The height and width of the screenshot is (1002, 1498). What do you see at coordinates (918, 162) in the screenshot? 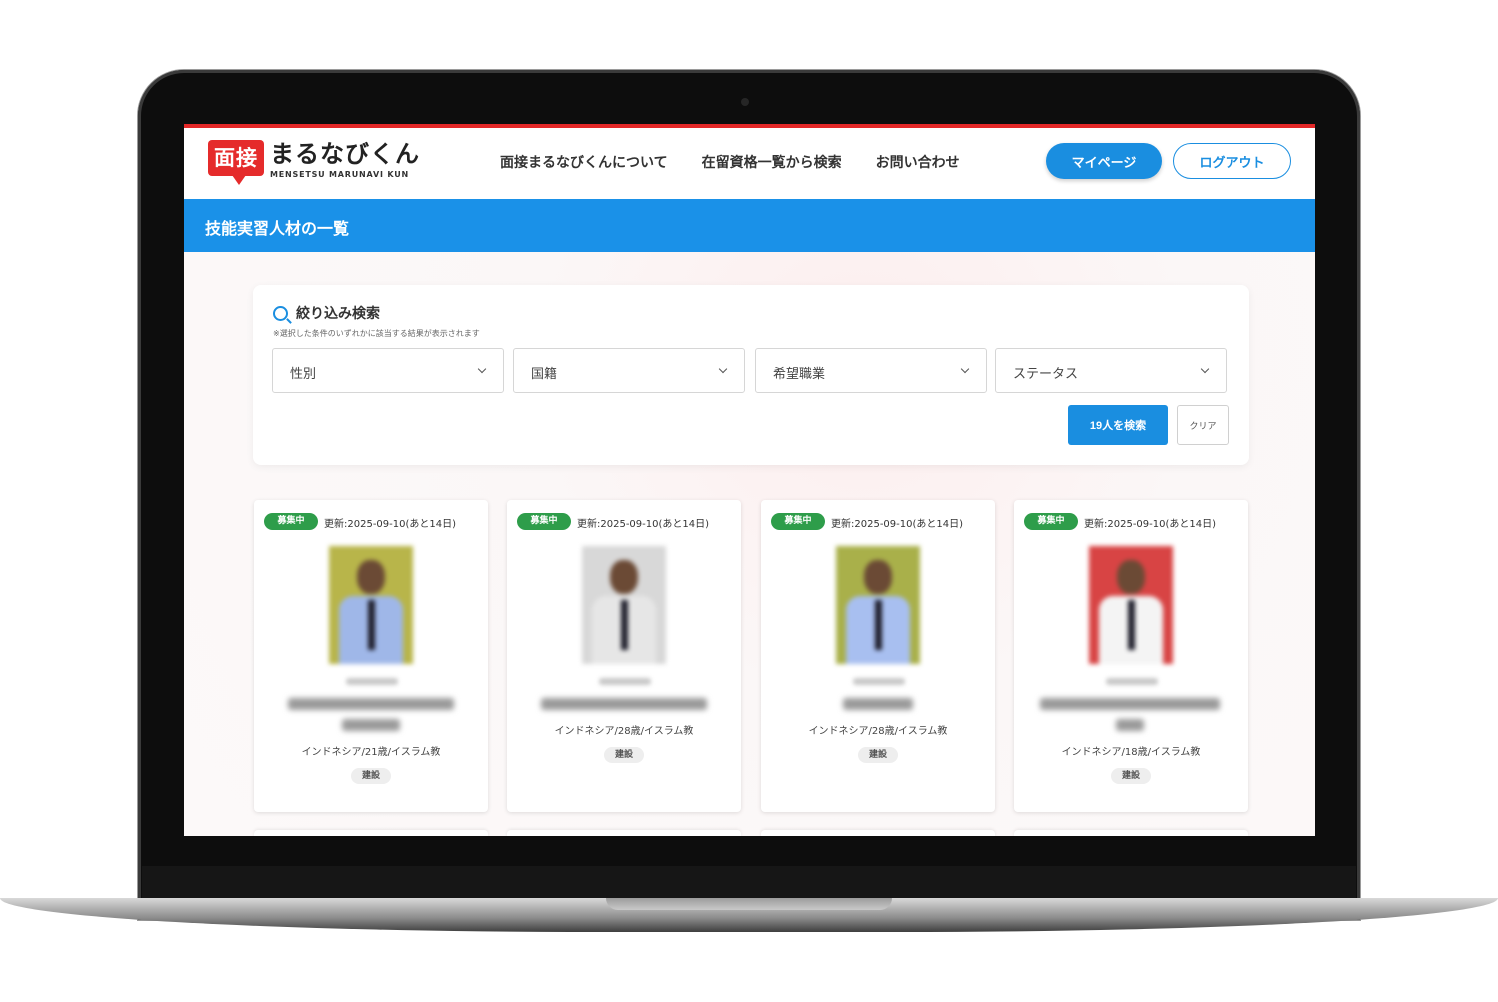
I see `nav-contact: お問い合わせ` at bounding box center [918, 162].